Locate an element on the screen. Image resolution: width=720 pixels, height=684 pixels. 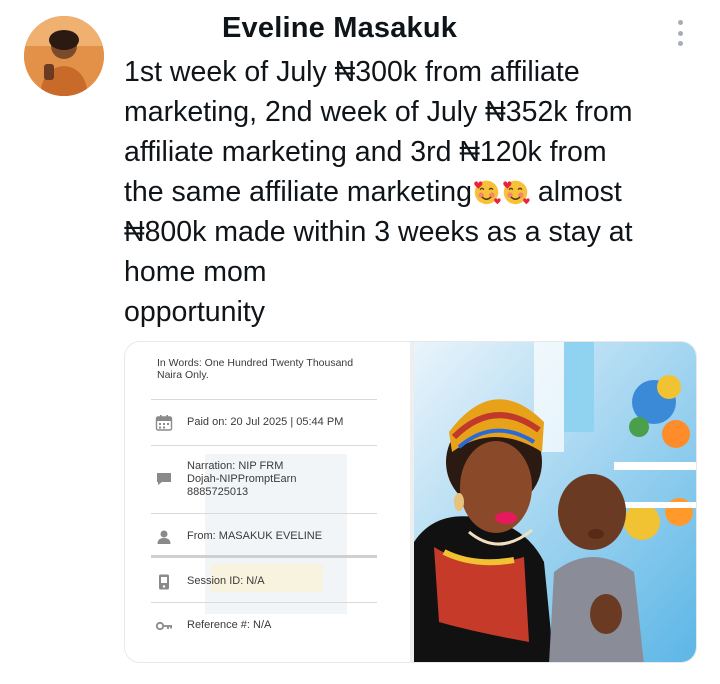
author-avatar is located at coordinates (64, 56).